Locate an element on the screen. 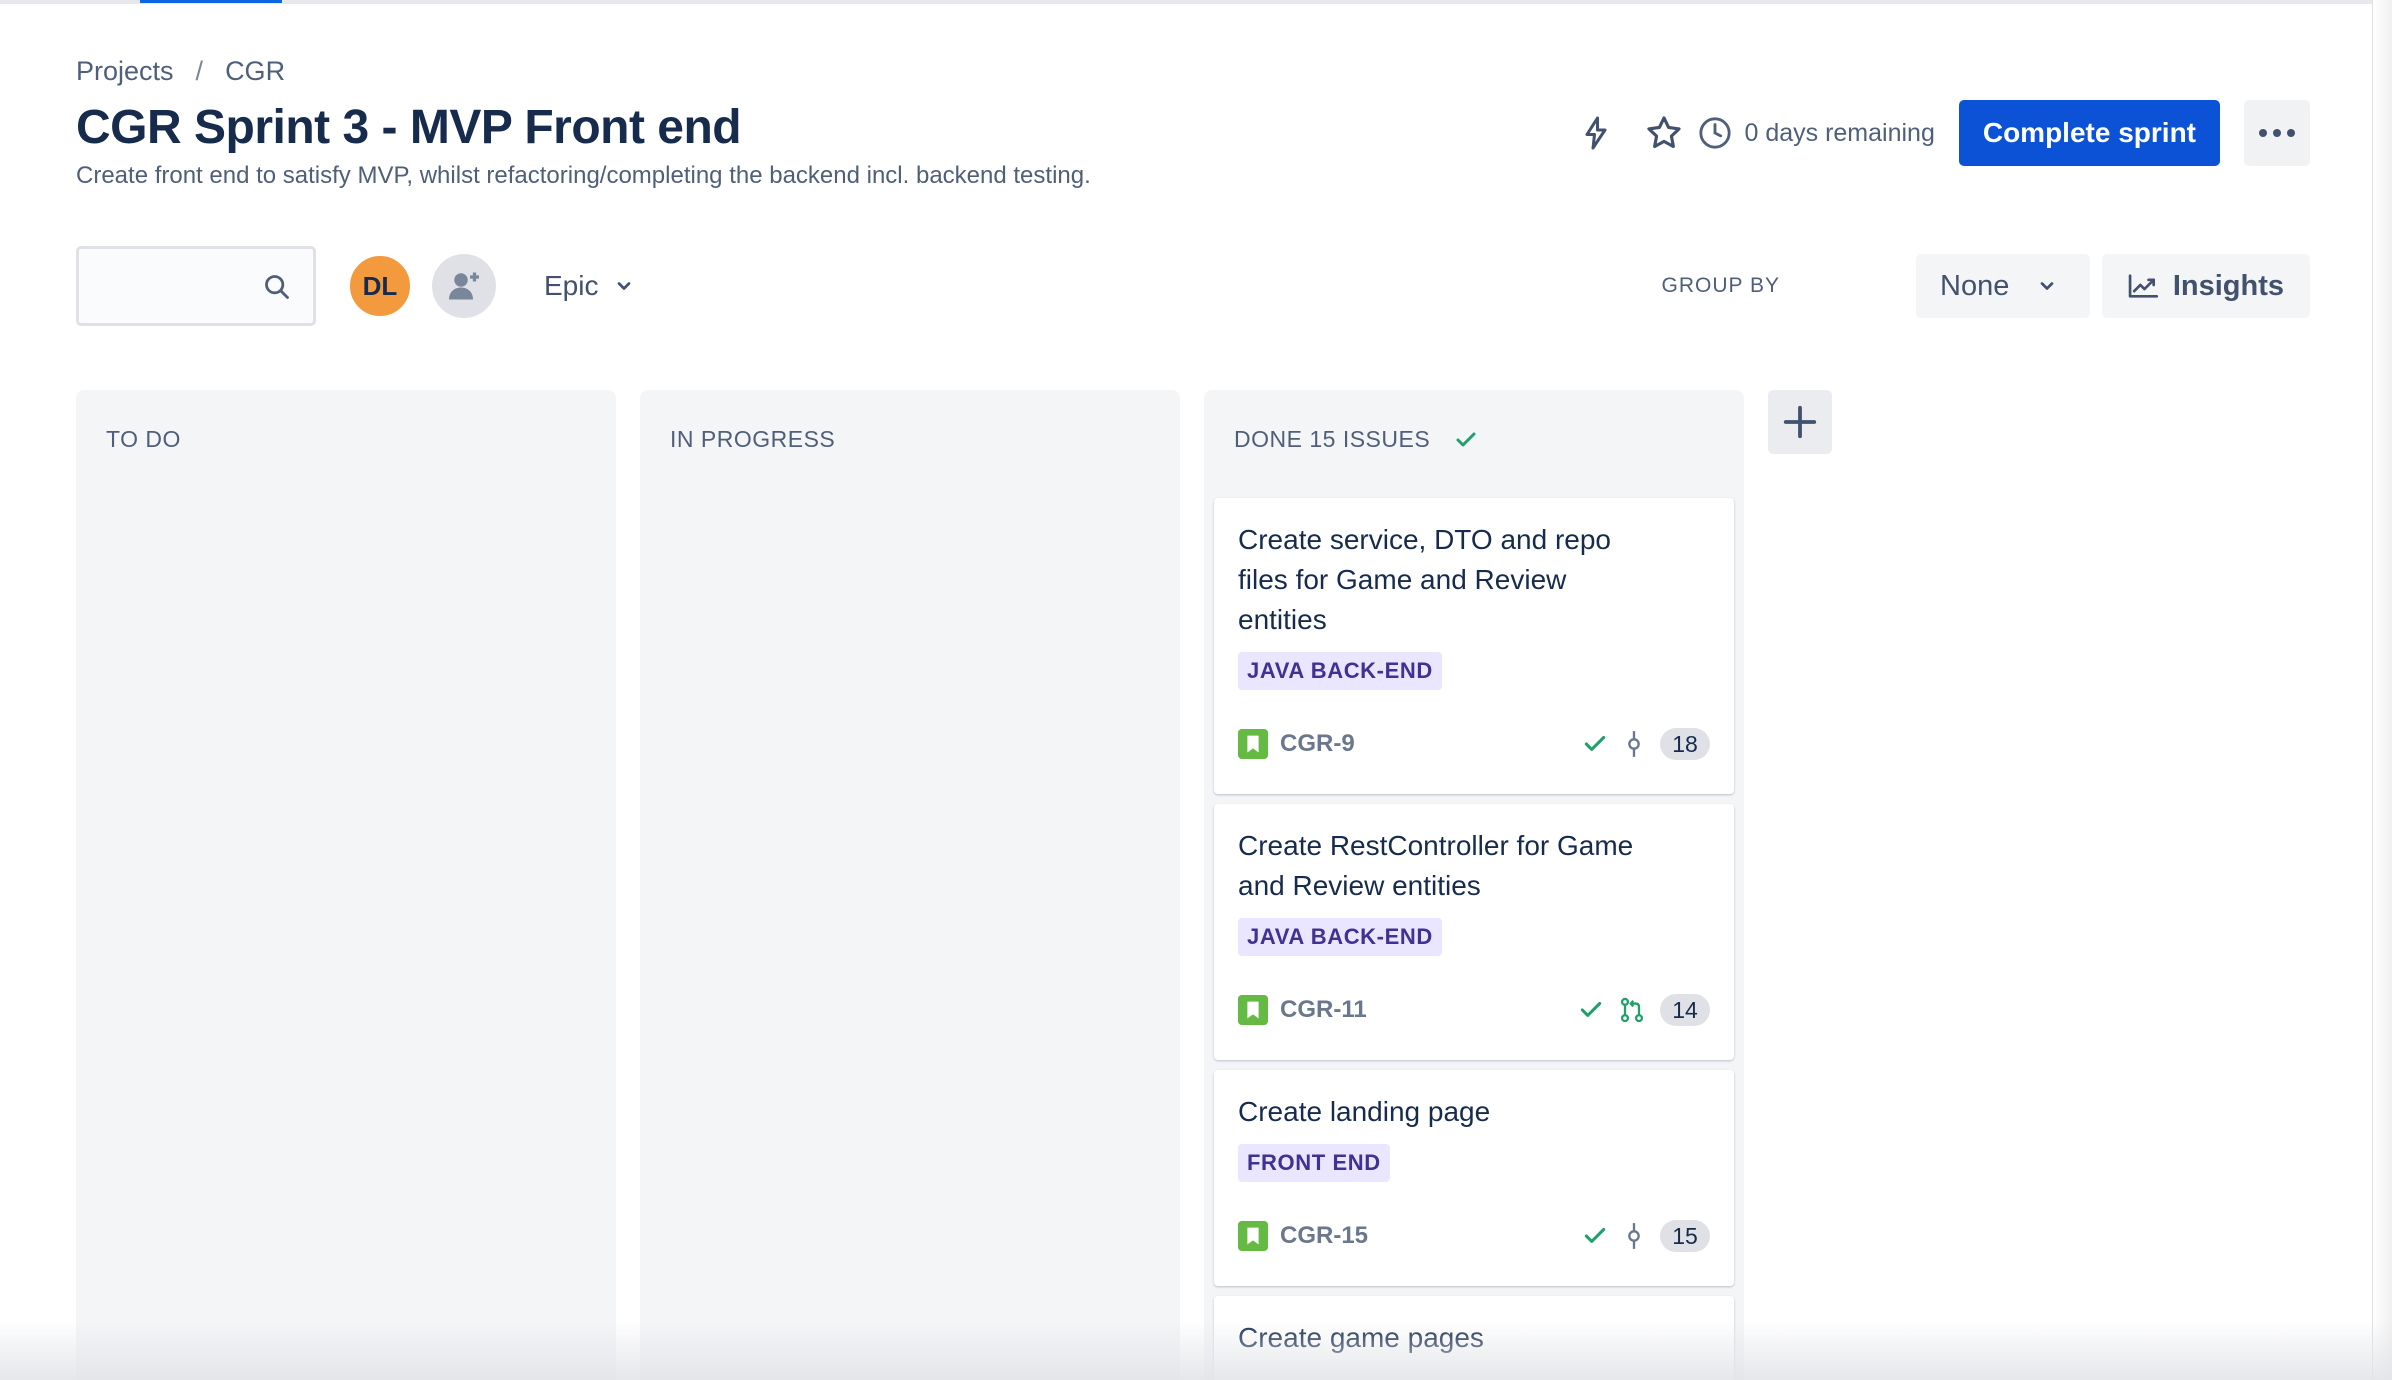 This screenshot has height=1380, width=2392. more-actions-button is located at coordinates (2277, 133).